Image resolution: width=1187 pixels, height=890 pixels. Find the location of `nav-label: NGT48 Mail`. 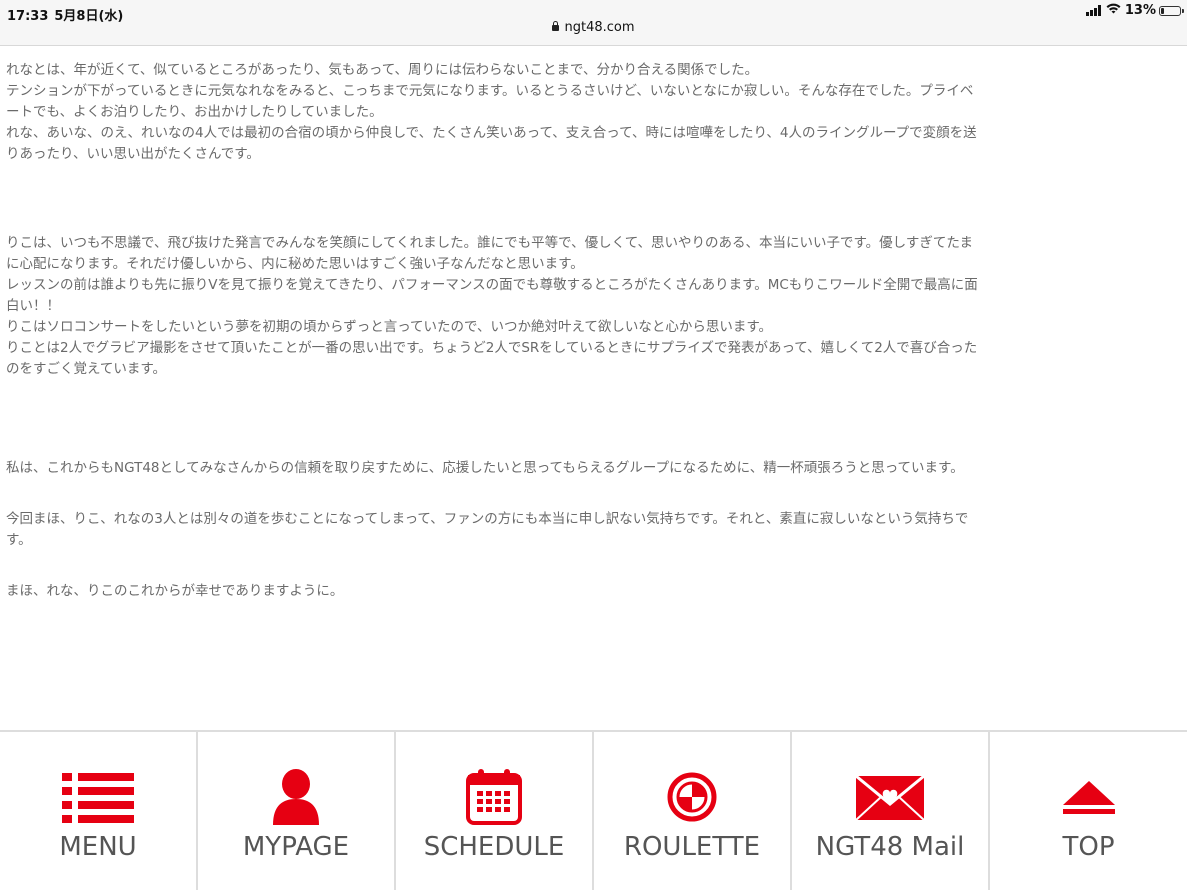

nav-label: NGT48 Mail is located at coordinates (890, 847).